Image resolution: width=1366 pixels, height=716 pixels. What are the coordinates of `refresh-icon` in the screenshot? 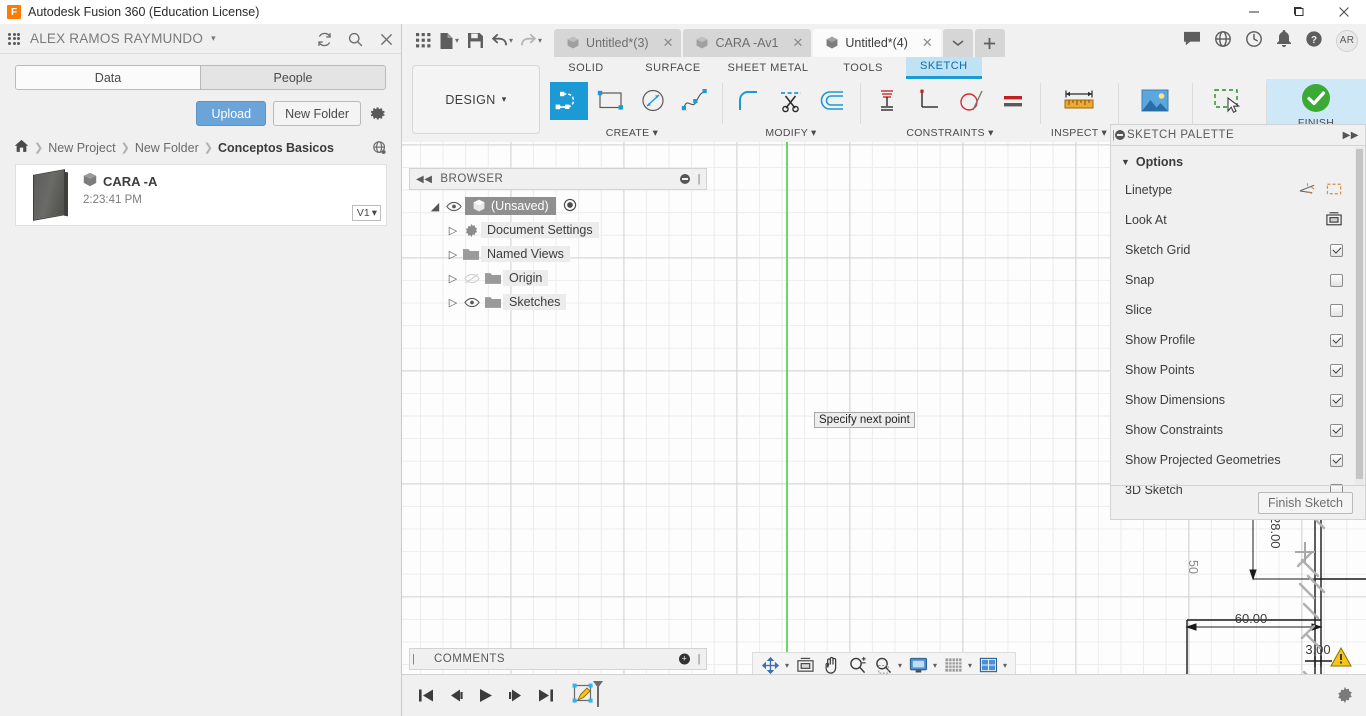 It's located at (324, 39).